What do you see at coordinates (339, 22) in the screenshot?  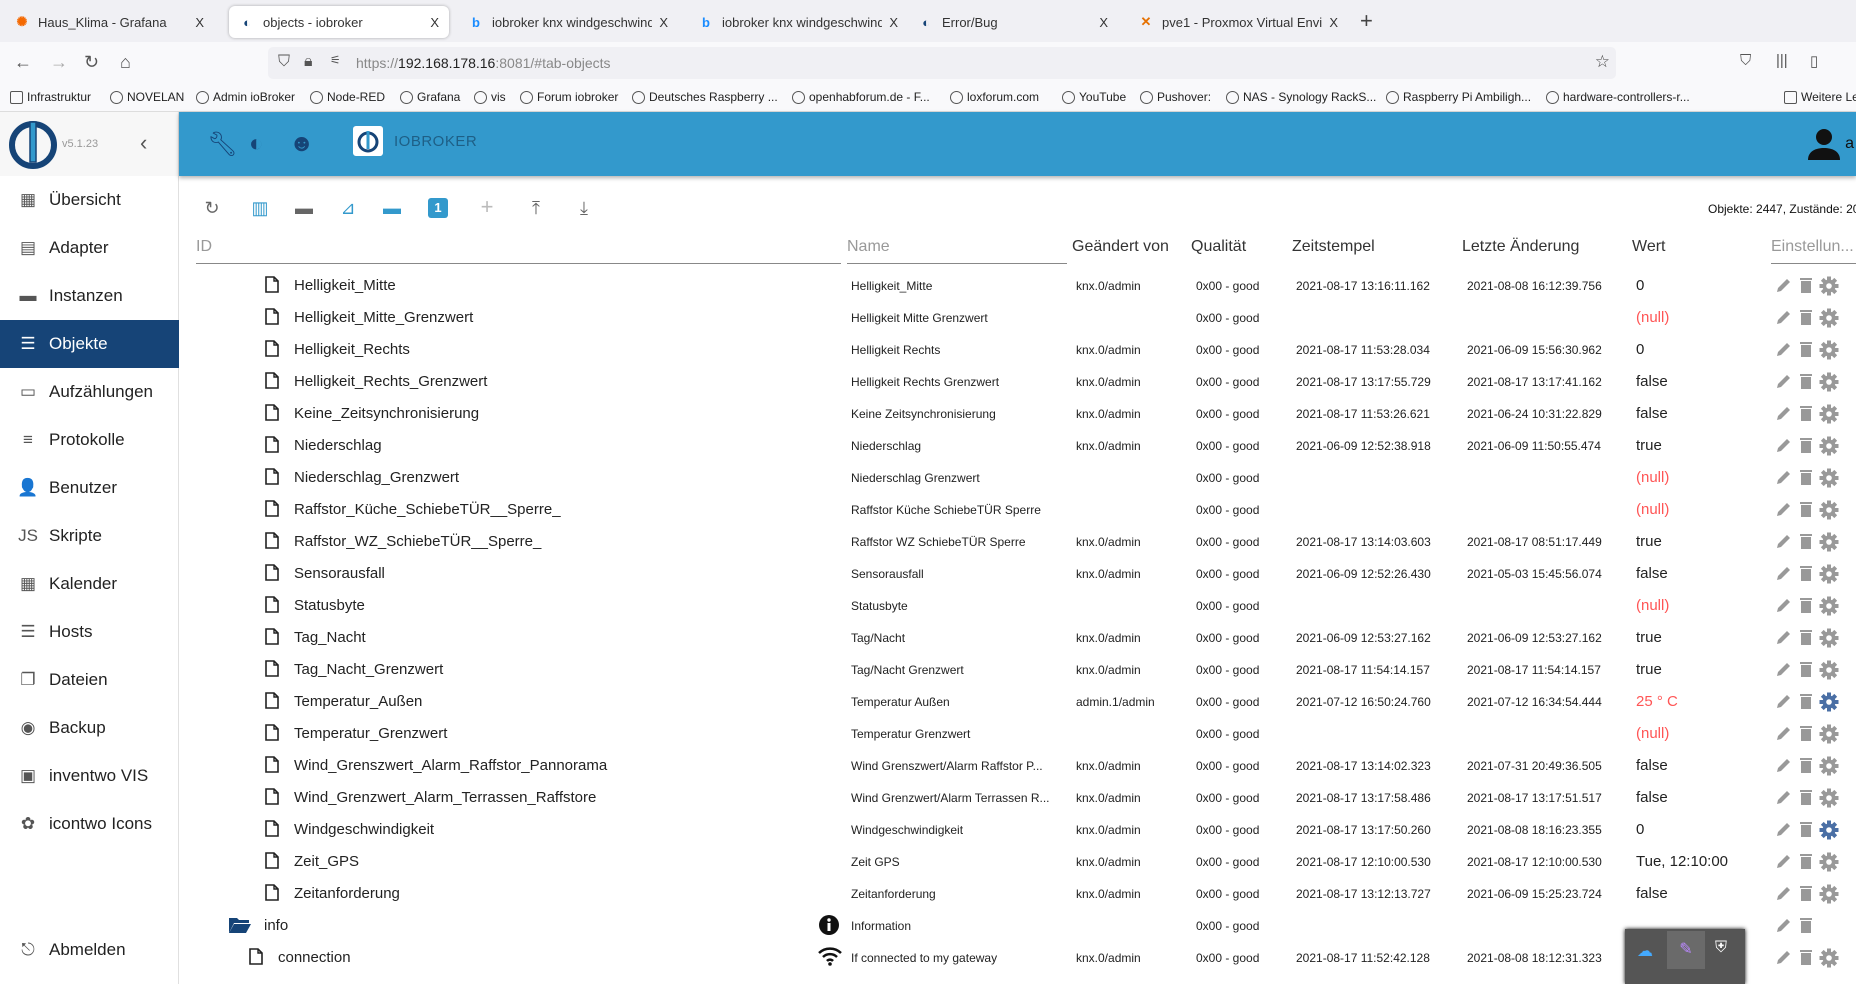 I see `browser-tab: ◐ objects - iobroker X` at bounding box center [339, 22].